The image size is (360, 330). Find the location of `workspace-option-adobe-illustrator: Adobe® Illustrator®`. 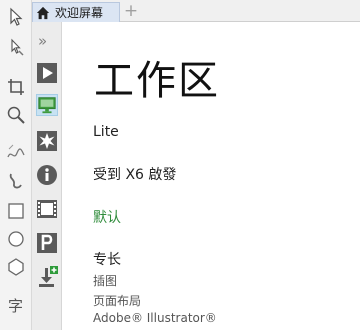

workspace-option-adobe-illustrator: Adobe® Illustrator® is located at coordinates (155, 318).